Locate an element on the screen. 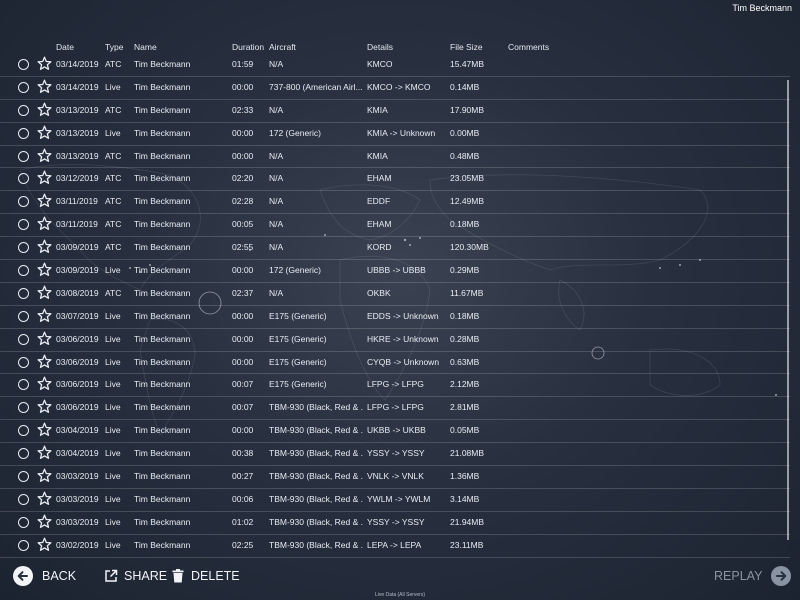 The width and height of the screenshot is (800, 600). cell-date: 03/09/2019 is located at coordinates (77, 247).